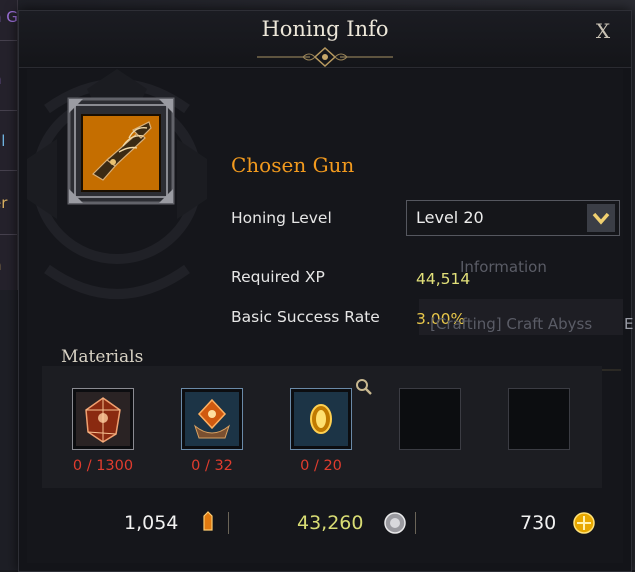 This screenshot has width=635, height=572. Describe the element at coordinates (212, 466) in the screenshot. I see `material-count: 0 / 32` at that location.